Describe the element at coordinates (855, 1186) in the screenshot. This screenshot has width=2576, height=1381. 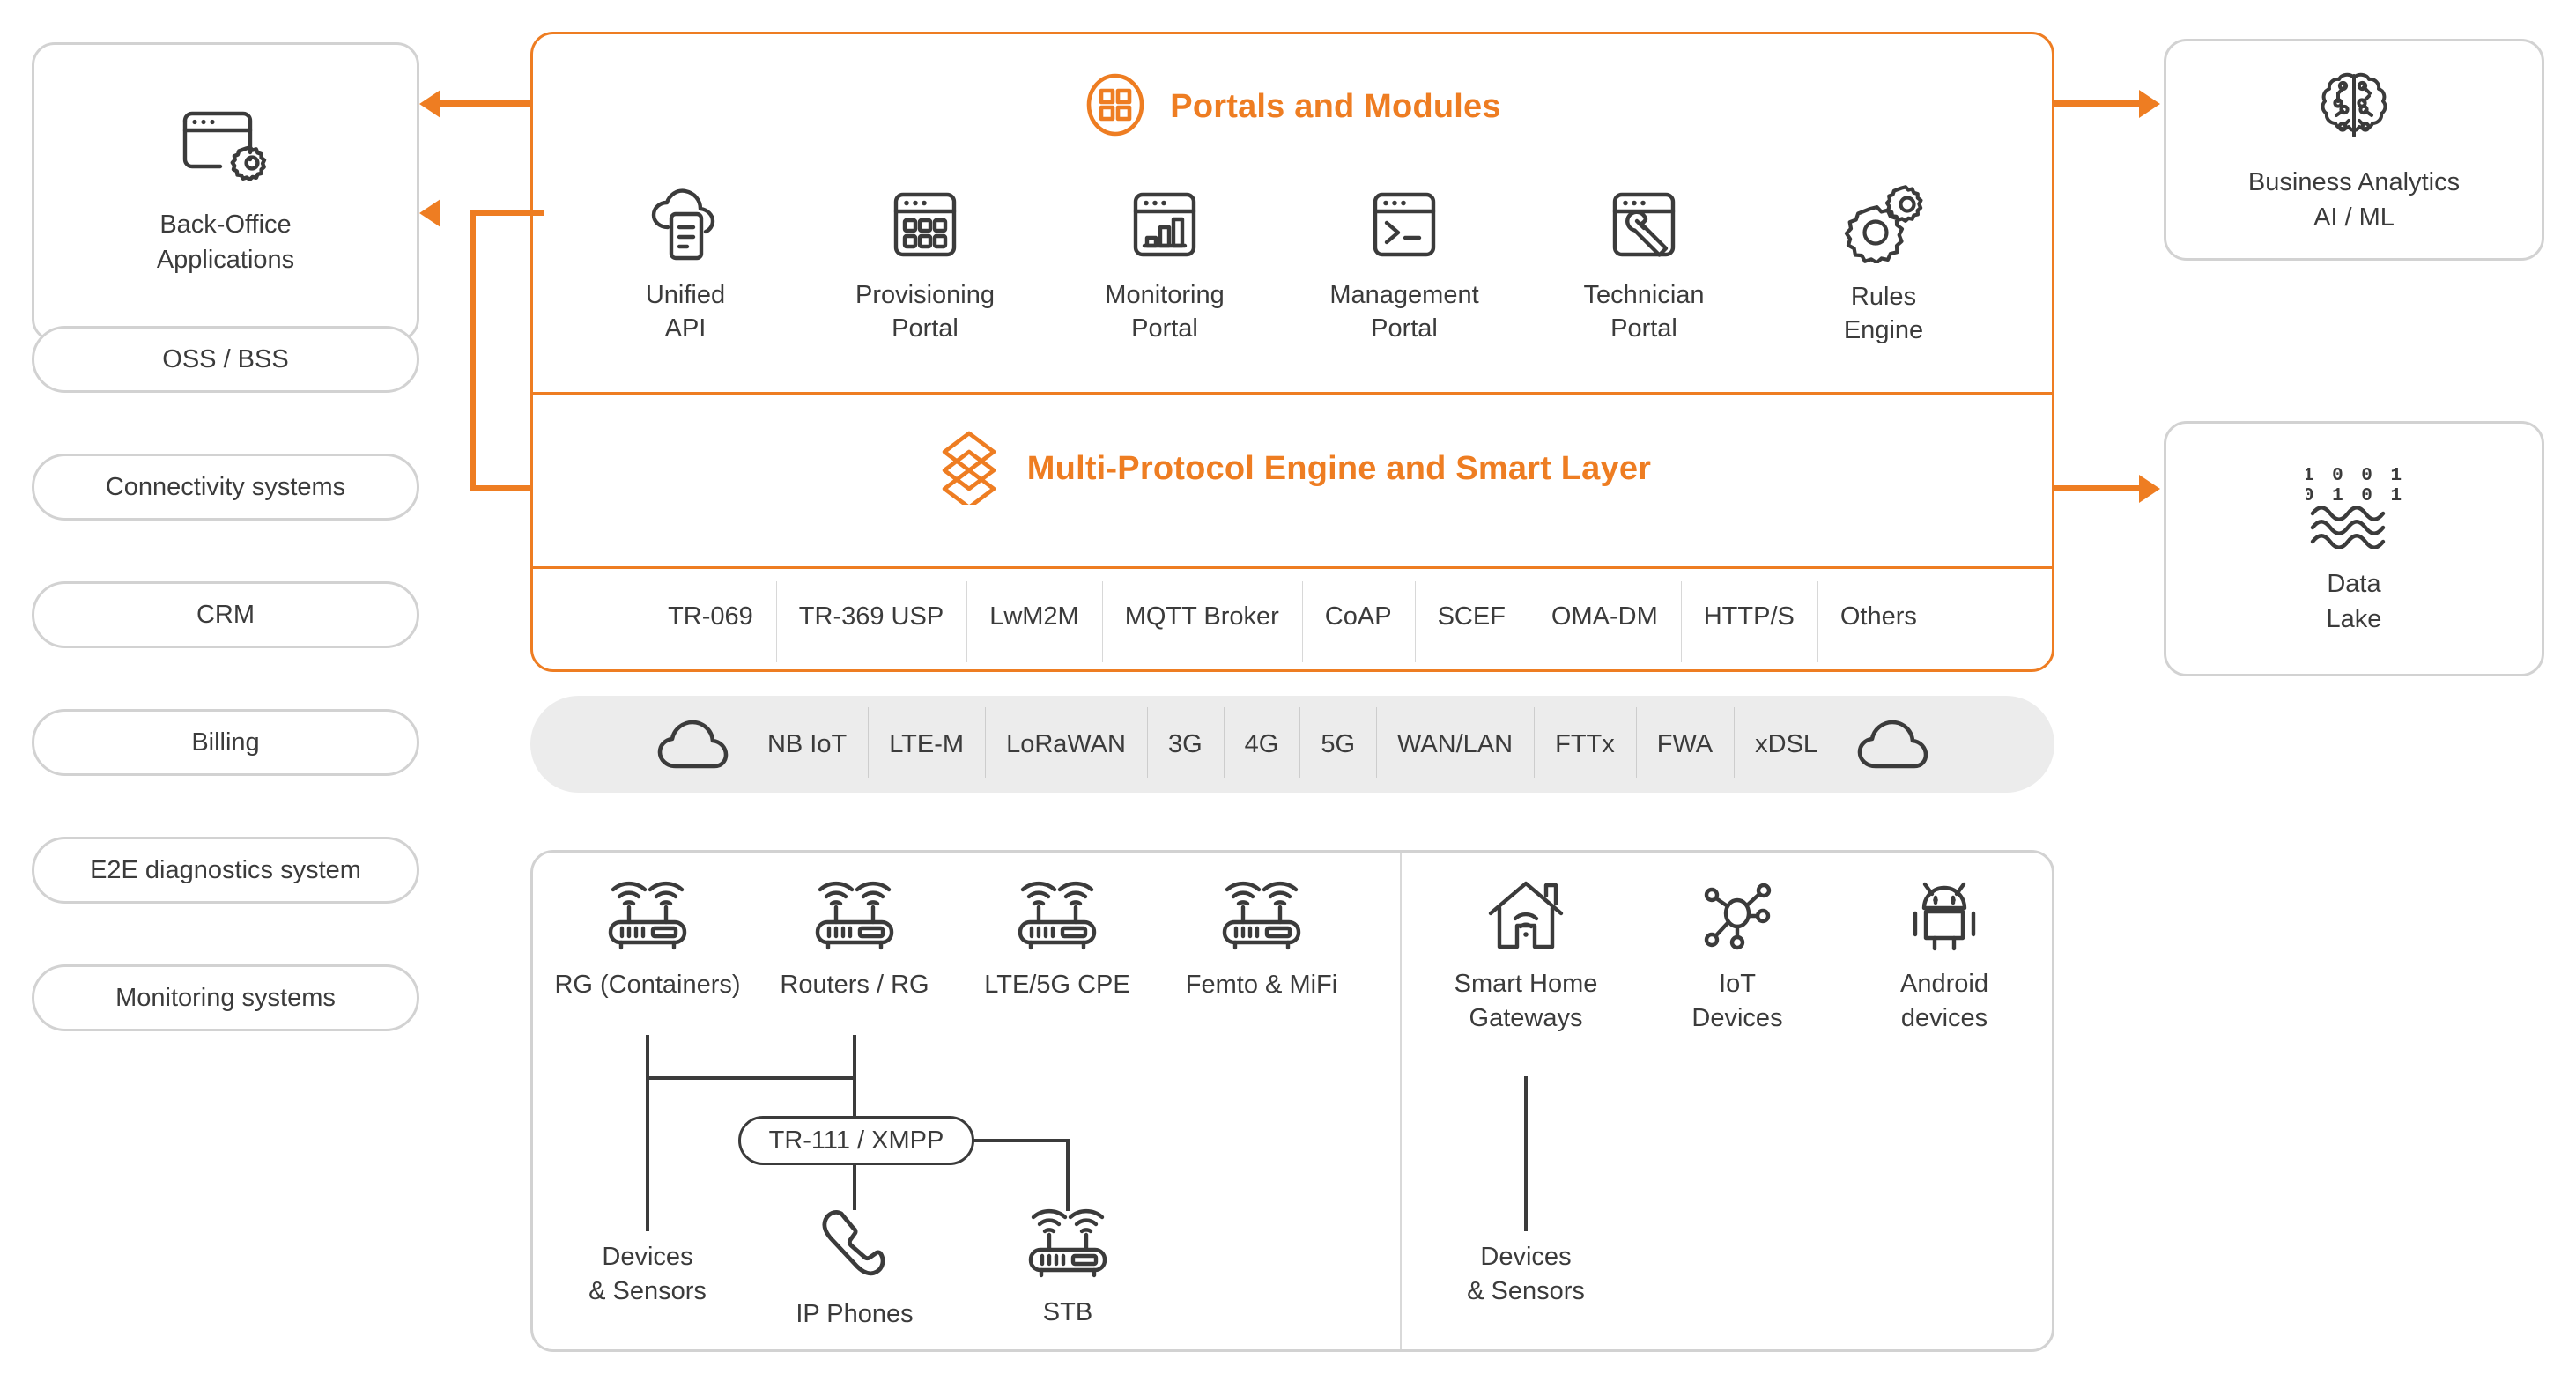
I see `connector-xmpp-to-ipphones` at that location.